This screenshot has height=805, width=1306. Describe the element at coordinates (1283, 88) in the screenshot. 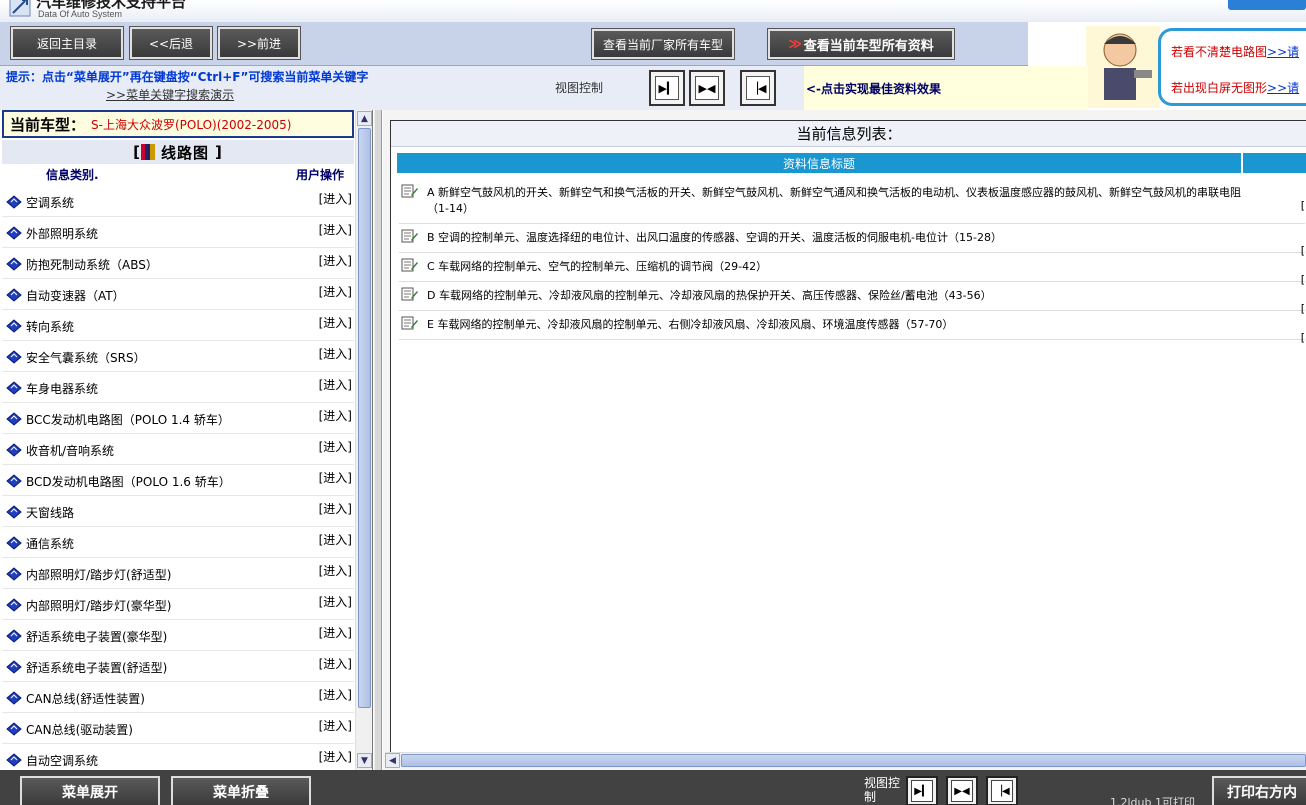

I see `help-link-2: >>请` at that location.